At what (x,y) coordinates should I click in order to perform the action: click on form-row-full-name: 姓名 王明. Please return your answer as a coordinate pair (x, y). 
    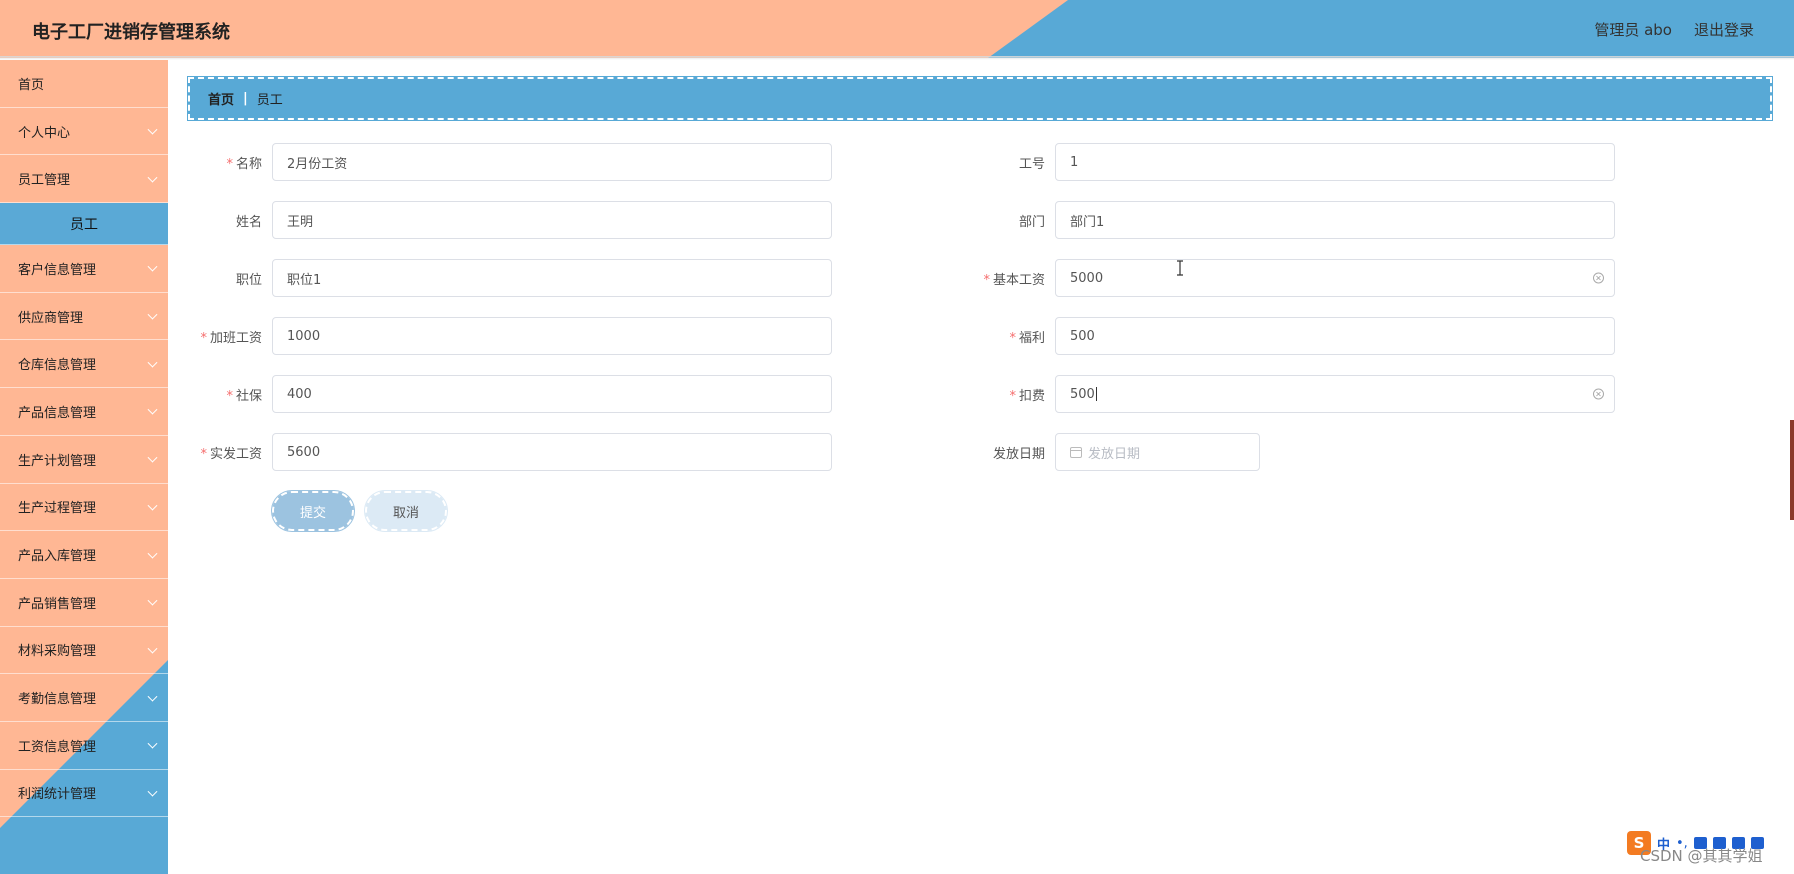
    Looking at the image, I should click on (502, 220).